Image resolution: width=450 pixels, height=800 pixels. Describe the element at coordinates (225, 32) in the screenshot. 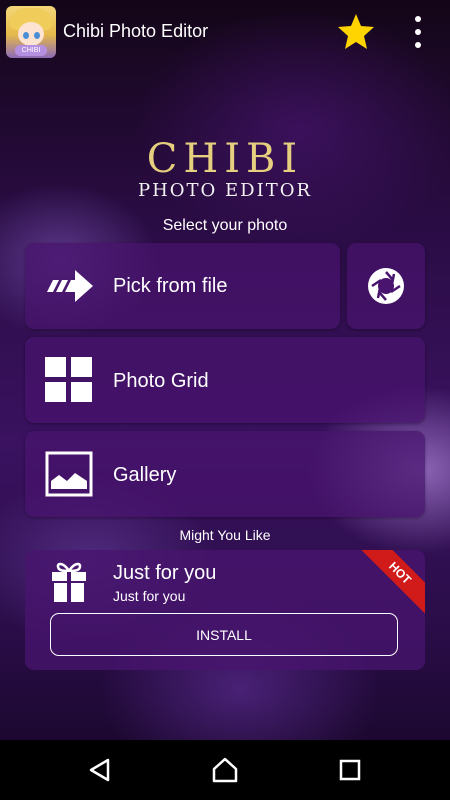

I see `app-toolbar: CHIBI Chibi Photo Editor` at that location.